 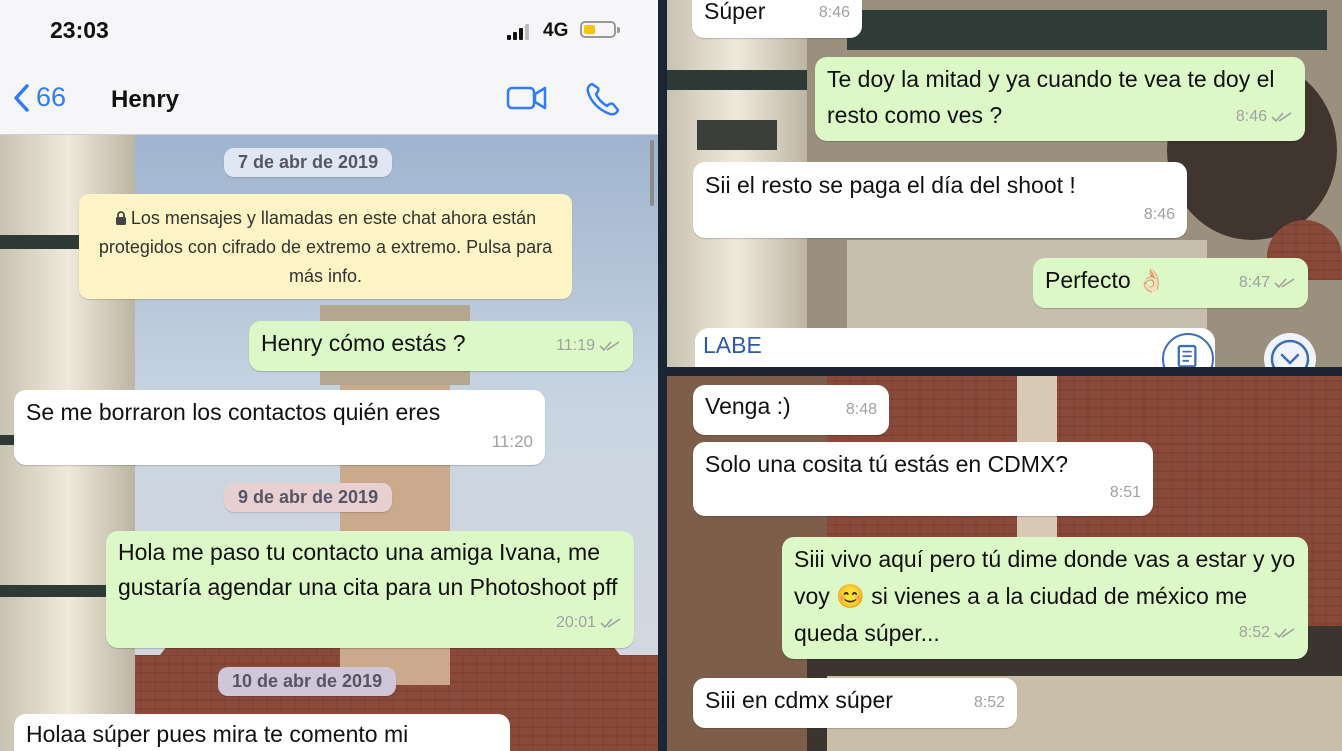 I want to click on document-icon, so click(x=1188, y=350).